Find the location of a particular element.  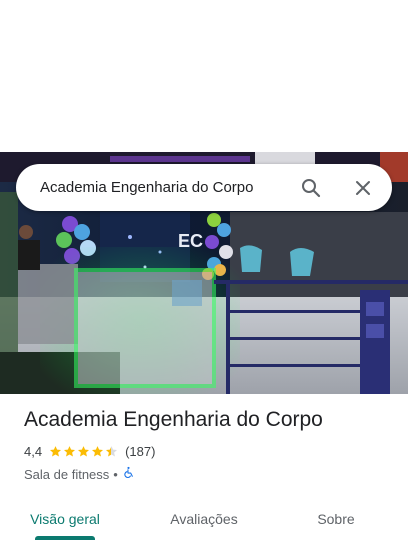

review-count: (187) is located at coordinates (140, 451).